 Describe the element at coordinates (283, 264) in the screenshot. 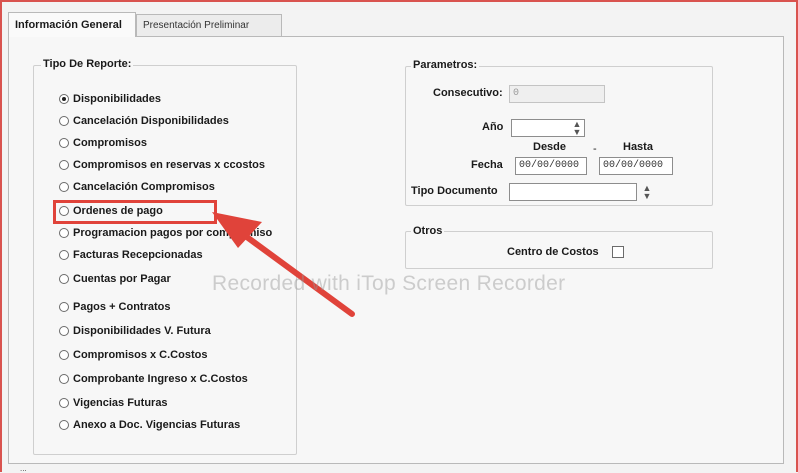

I see `annotation-arrow-icon` at that location.